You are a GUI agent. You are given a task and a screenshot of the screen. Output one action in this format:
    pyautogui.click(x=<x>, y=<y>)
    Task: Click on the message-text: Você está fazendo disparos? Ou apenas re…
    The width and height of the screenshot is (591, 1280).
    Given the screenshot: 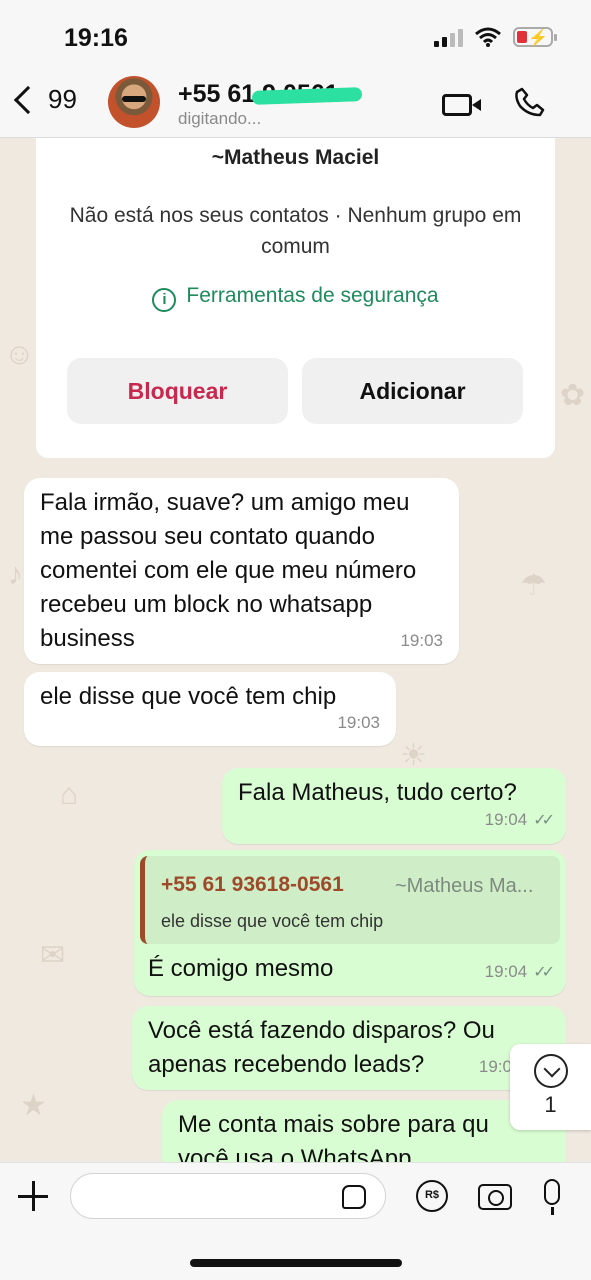 What is the action you would take?
    pyautogui.click(x=321, y=1047)
    